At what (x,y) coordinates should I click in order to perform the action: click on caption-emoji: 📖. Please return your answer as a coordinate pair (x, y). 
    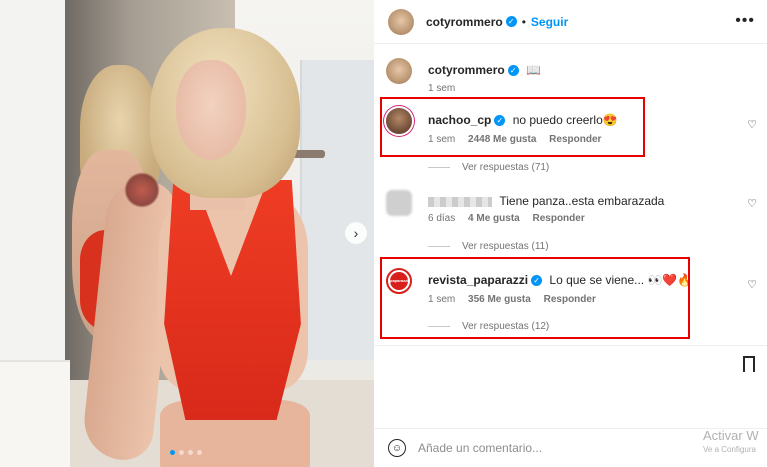
    Looking at the image, I should click on (533, 70).